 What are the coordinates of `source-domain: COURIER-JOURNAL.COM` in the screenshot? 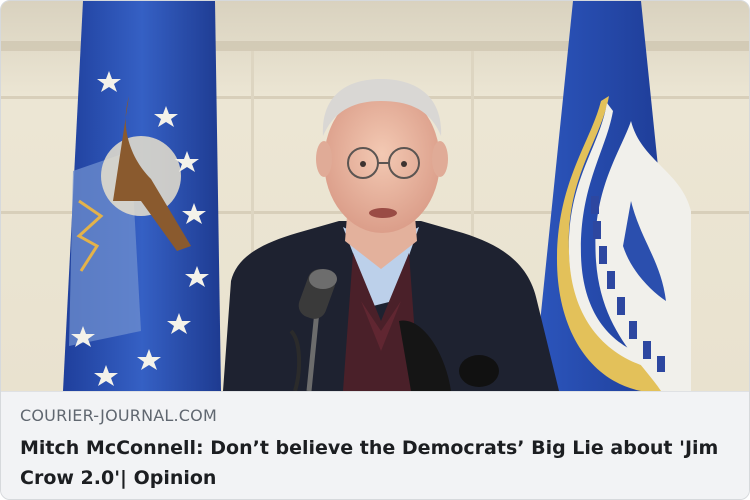 It's located at (118, 415).